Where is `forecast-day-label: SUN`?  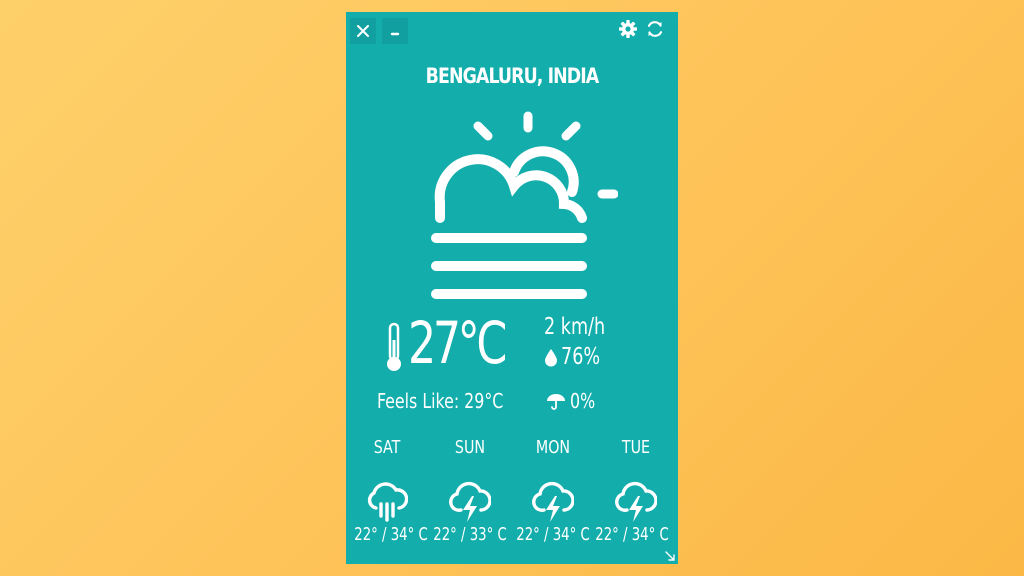
forecast-day-label: SUN is located at coordinates (470, 447).